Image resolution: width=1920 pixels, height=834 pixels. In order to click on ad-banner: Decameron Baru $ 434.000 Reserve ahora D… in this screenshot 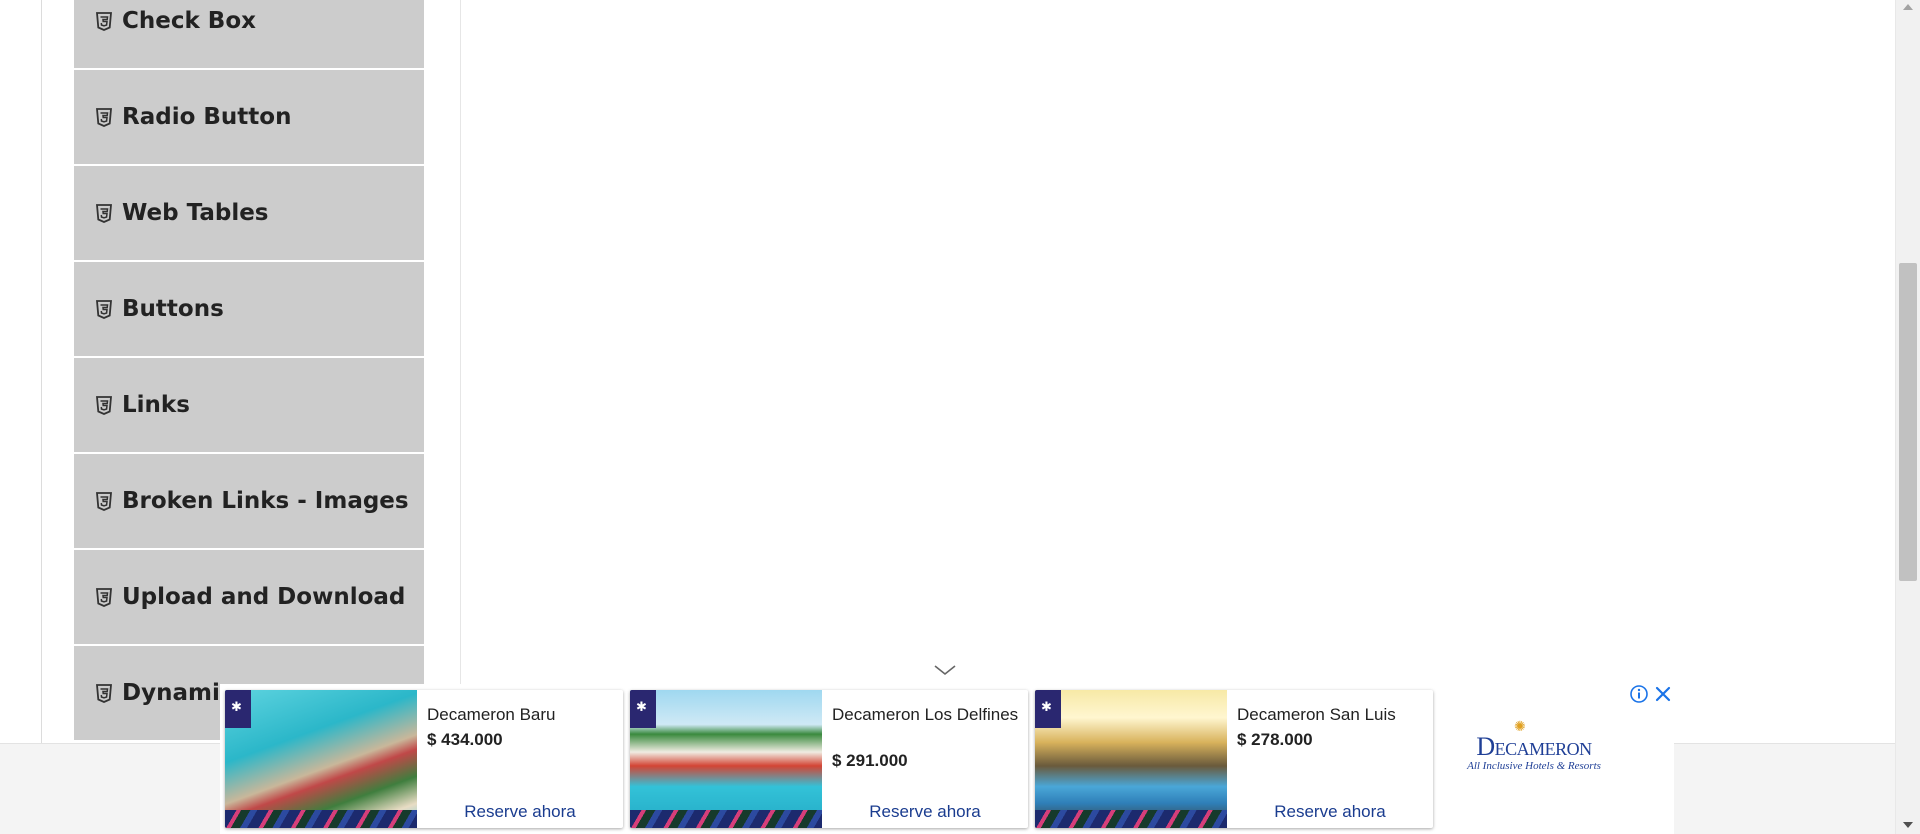, I will do `click(947, 759)`.